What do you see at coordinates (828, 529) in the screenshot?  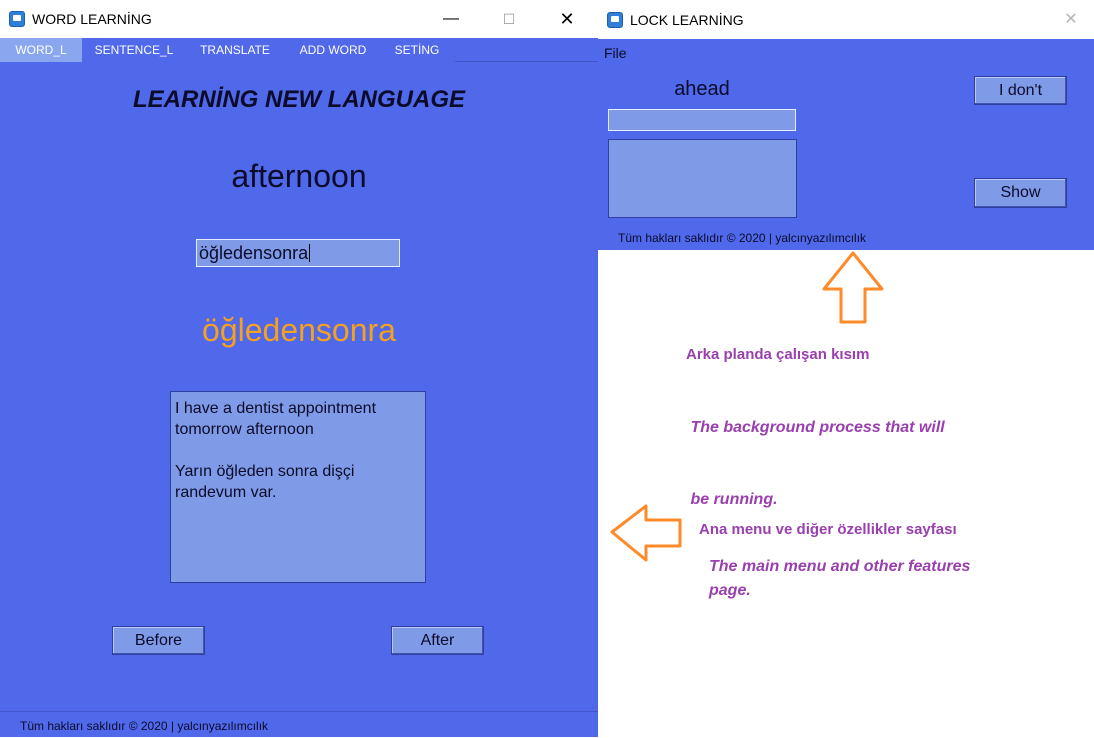 I see `annotation-main-tr: Ana menu ve diğer özellikler sayfası` at bounding box center [828, 529].